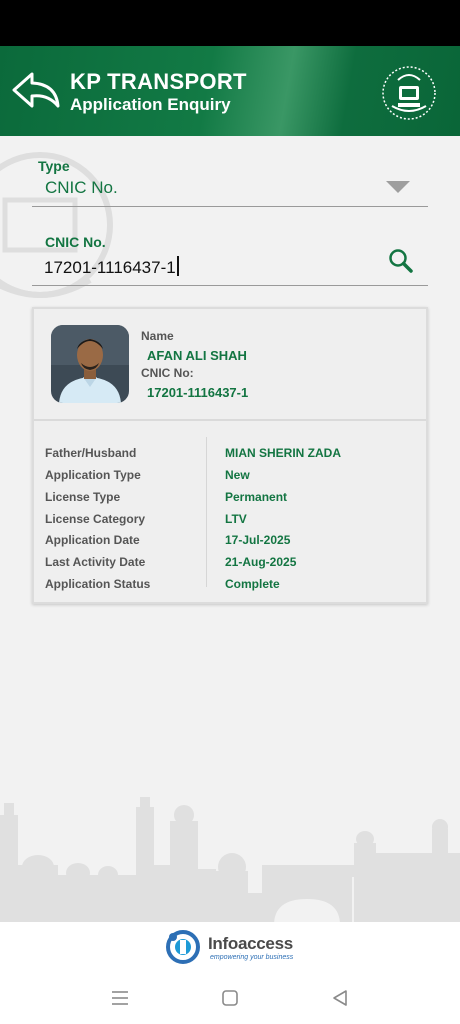  Describe the element at coordinates (93, 475) in the screenshot. I see `detail-label: Application Type` at that location.